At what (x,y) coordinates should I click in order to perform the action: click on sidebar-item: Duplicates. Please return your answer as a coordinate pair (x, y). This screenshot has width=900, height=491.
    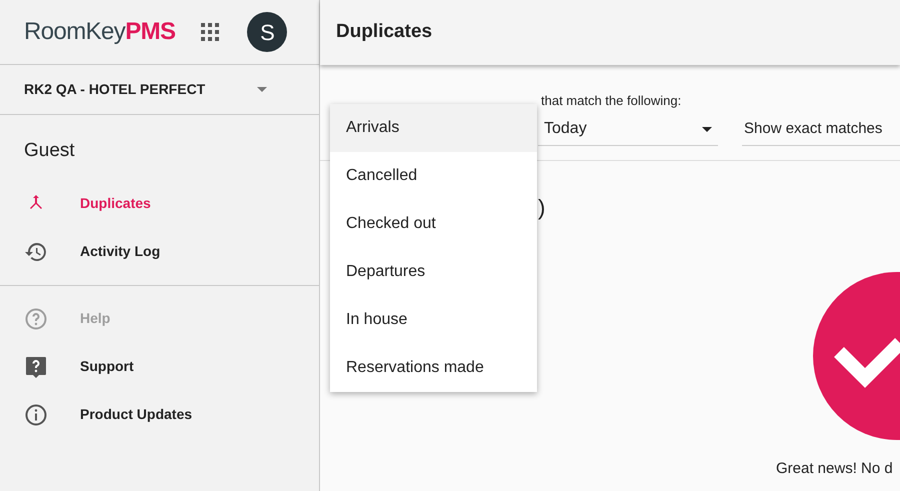
    Looking at the image, I should click on (159, 204).